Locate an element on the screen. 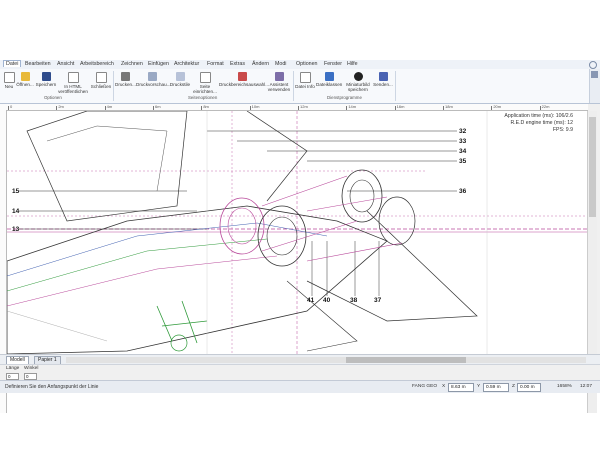 Image resolution: width=600 pixels, height=450 pixels. menu-format: Format is located at coordinates (215, 64).